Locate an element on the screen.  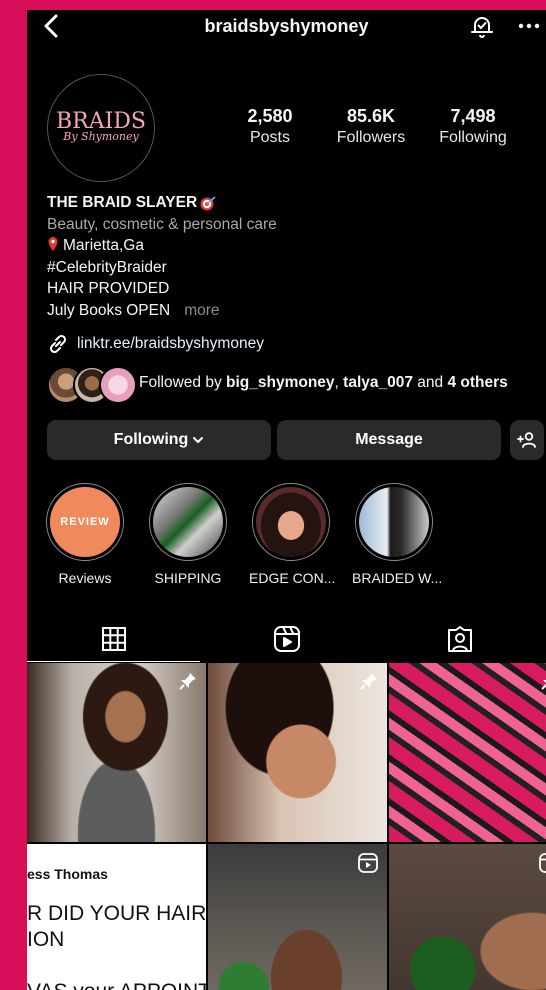
add-person-icon is located at coordinates (526, 440).